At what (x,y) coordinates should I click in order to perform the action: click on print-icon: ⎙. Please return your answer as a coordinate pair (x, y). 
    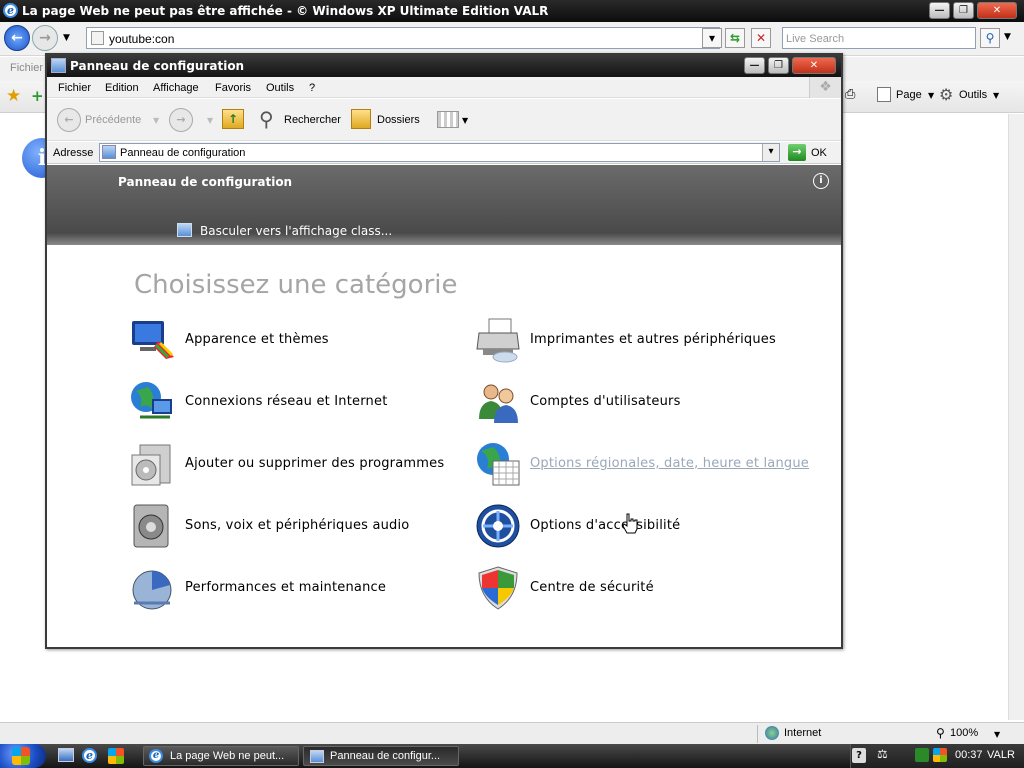
    Looking at the image, I should click on (850, 94).